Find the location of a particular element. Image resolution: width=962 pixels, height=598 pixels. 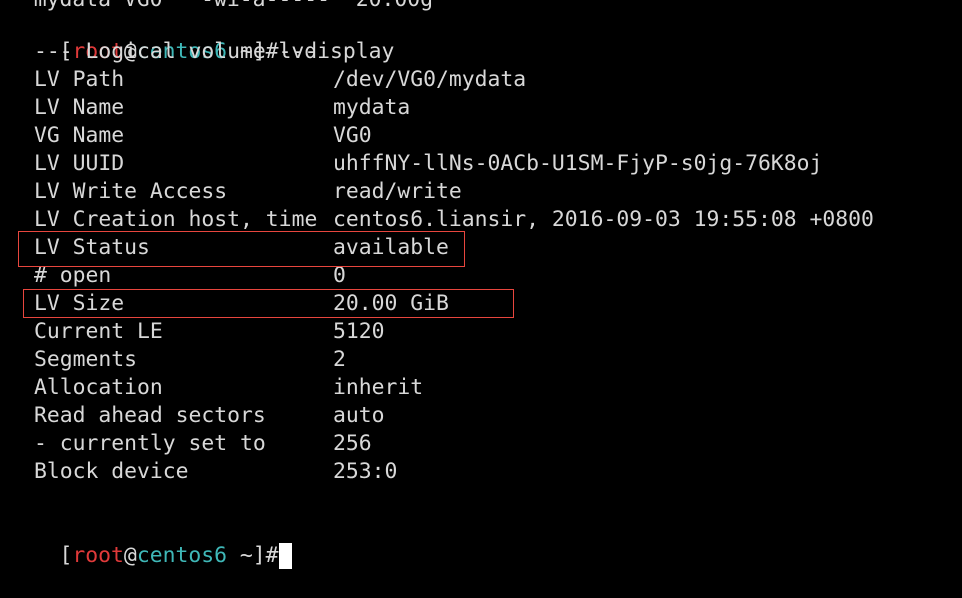

field-key: LV Name is located at coordinates (79, 107).